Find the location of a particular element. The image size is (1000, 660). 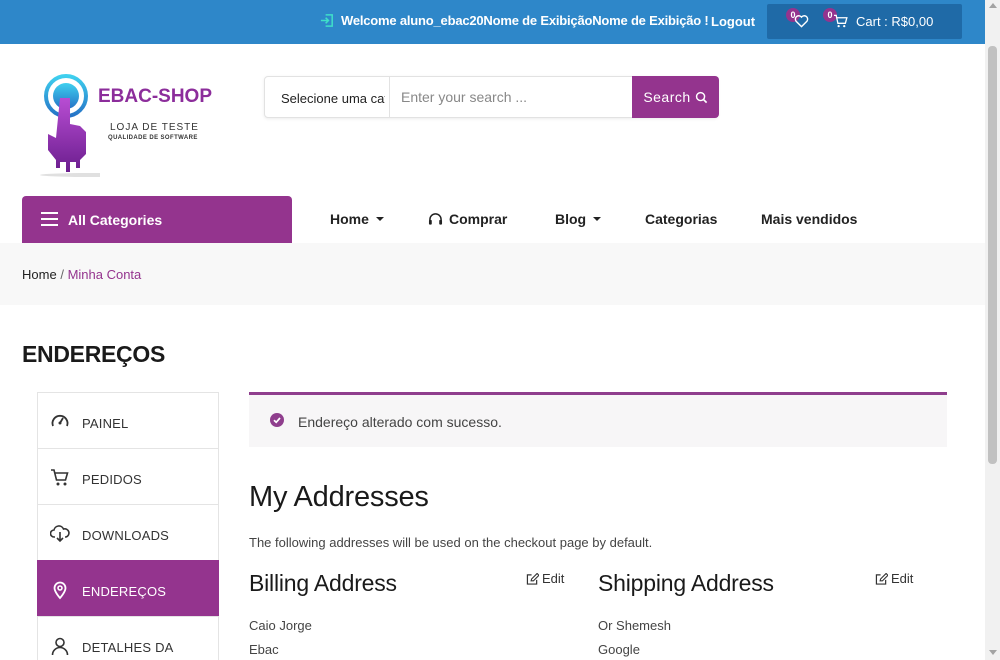

nav-mais-vendidos: Mais vendidos is located at coordinates (809, 219).